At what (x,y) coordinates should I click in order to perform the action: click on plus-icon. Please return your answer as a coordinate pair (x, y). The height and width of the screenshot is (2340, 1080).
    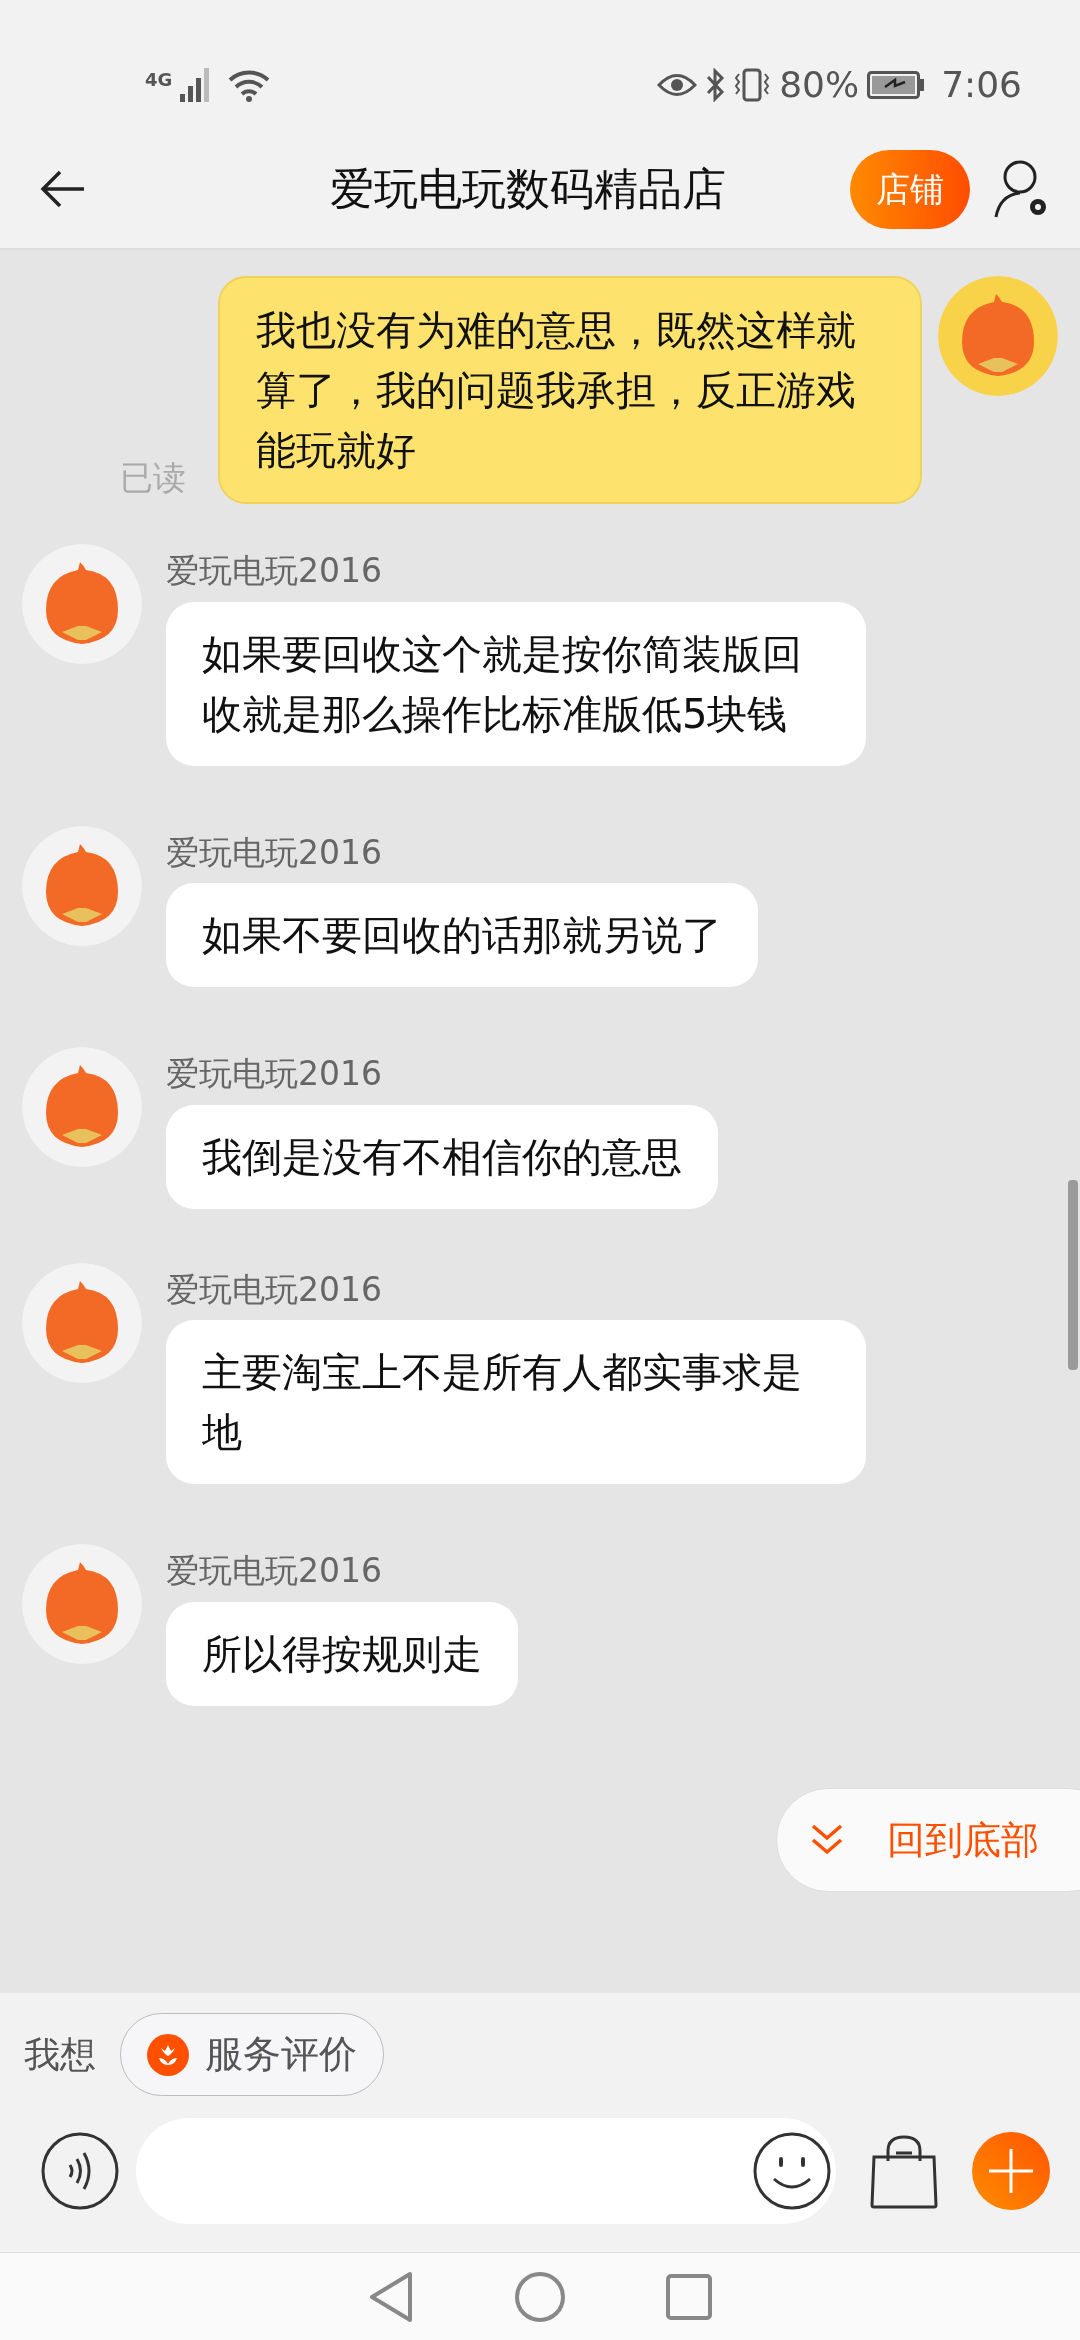
    Looking at the image, I should click on (1011, 2171).